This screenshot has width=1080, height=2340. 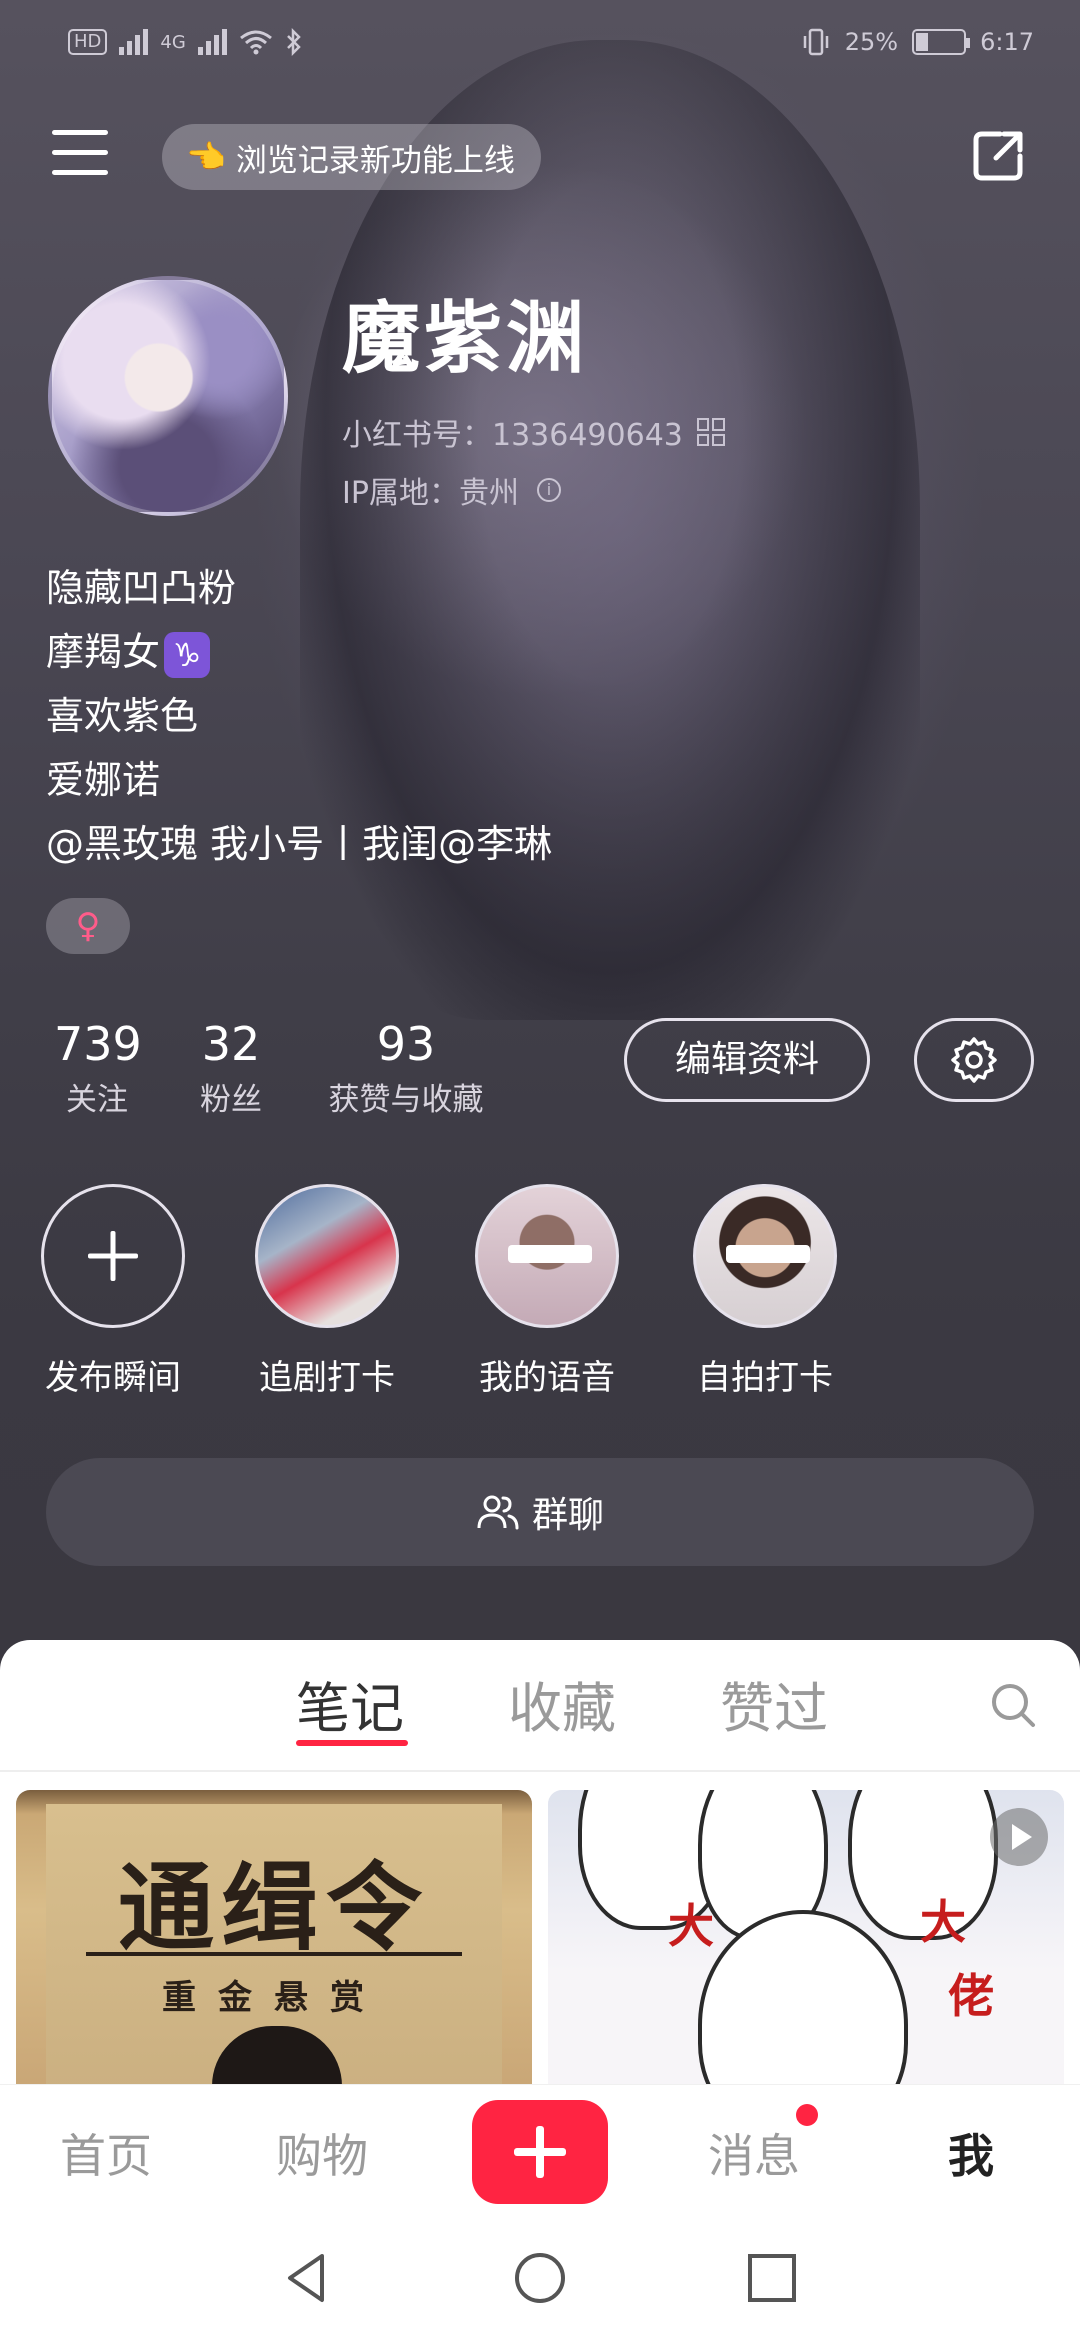 What do you see at coordinates (772, 2278) in the screenshot?
I see `recents-icon` at bounding box center [772, 2278].